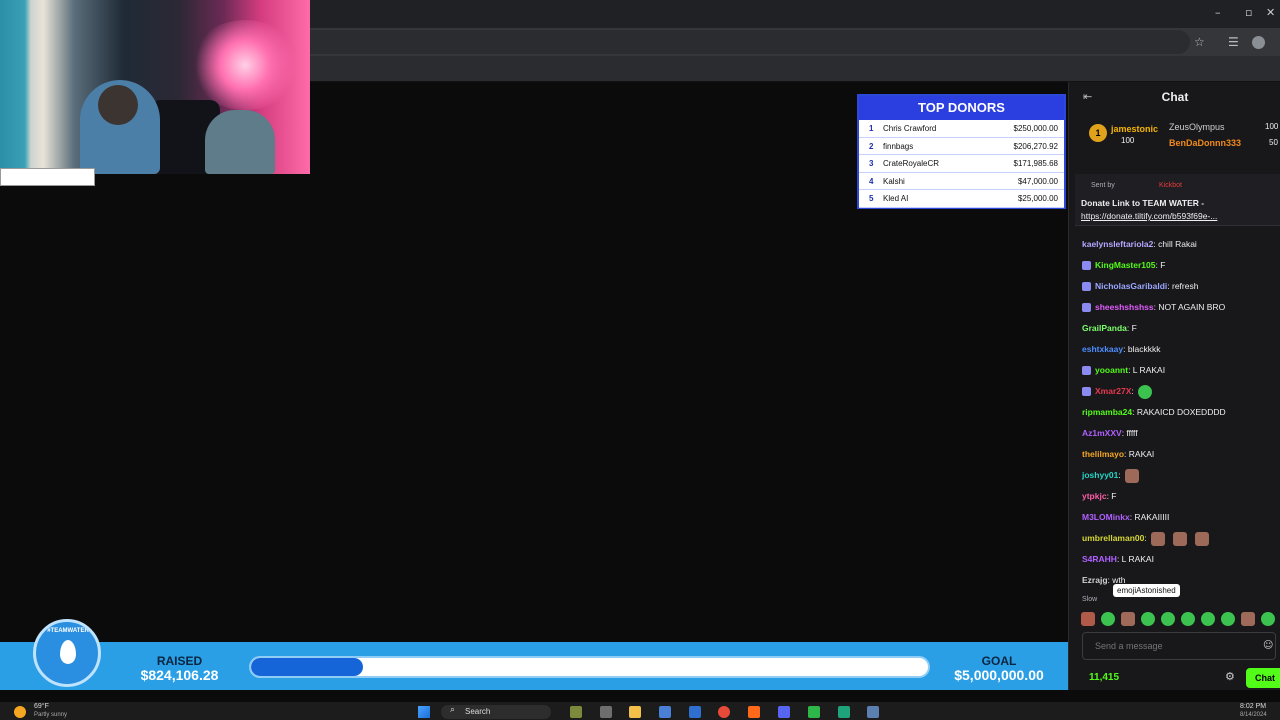  What do you see at coordinates (1253, 706) in the screenshot?
I see `clock-time: 8:02 PM` at bounding box center [1253, 706].